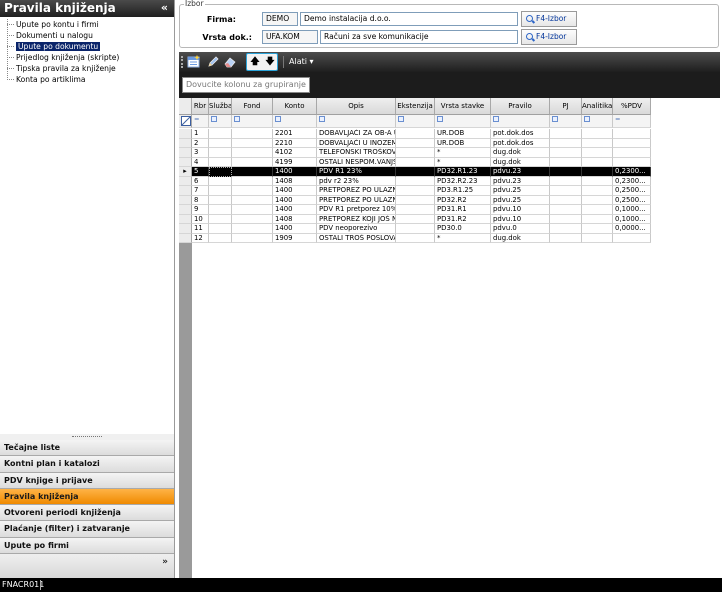 Image resolution: width=722 pixels, height=592 pixels. I want to click on cell-rbr: 7, so click(200, 191).